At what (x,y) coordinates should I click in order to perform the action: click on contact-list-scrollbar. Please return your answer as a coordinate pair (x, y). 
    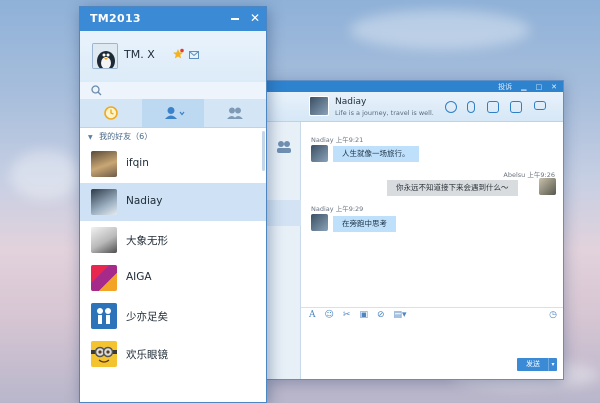
    Looking at the image, I should click on (263, 151).